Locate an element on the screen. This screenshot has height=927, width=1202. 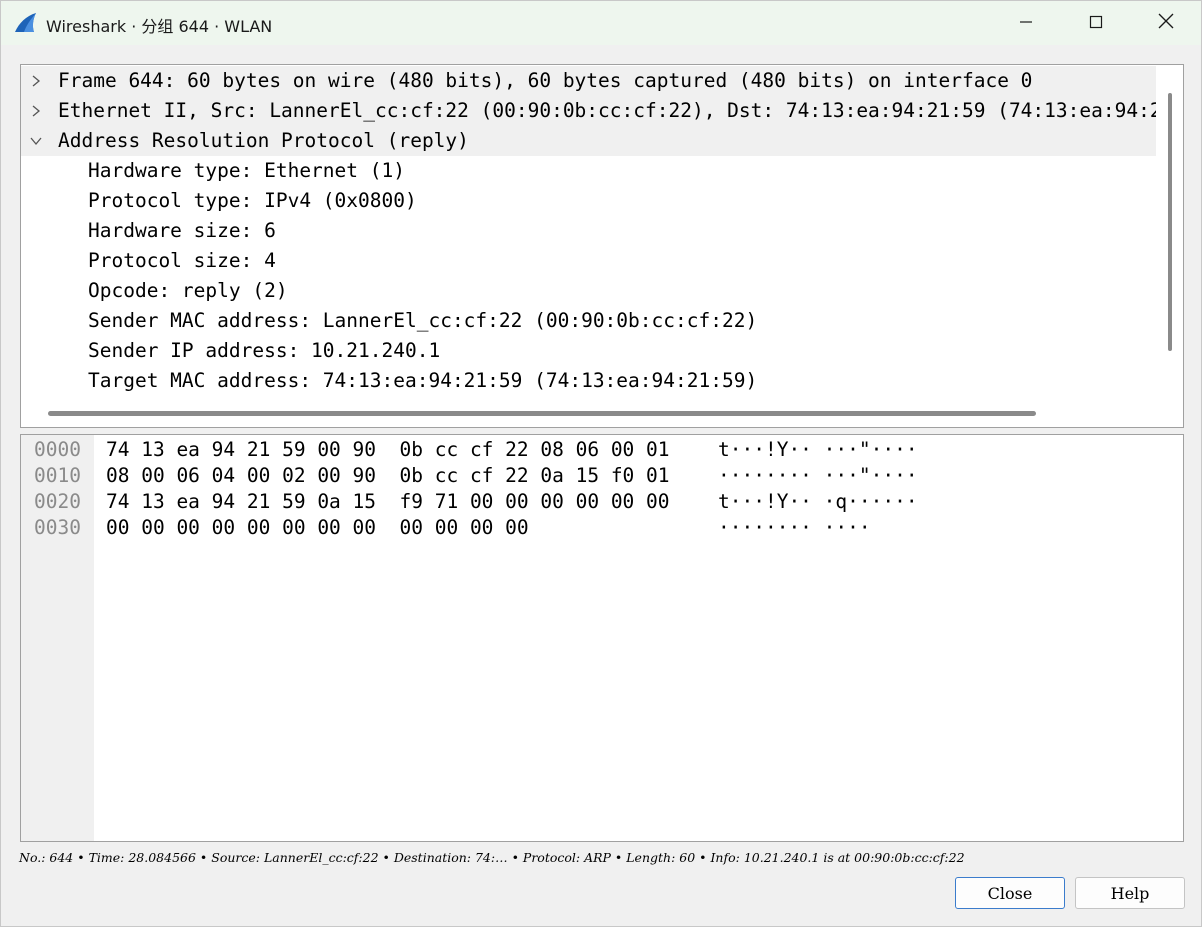
hex-ascii: t···!Y·· ···"···· is located at coordinates (818, 450).